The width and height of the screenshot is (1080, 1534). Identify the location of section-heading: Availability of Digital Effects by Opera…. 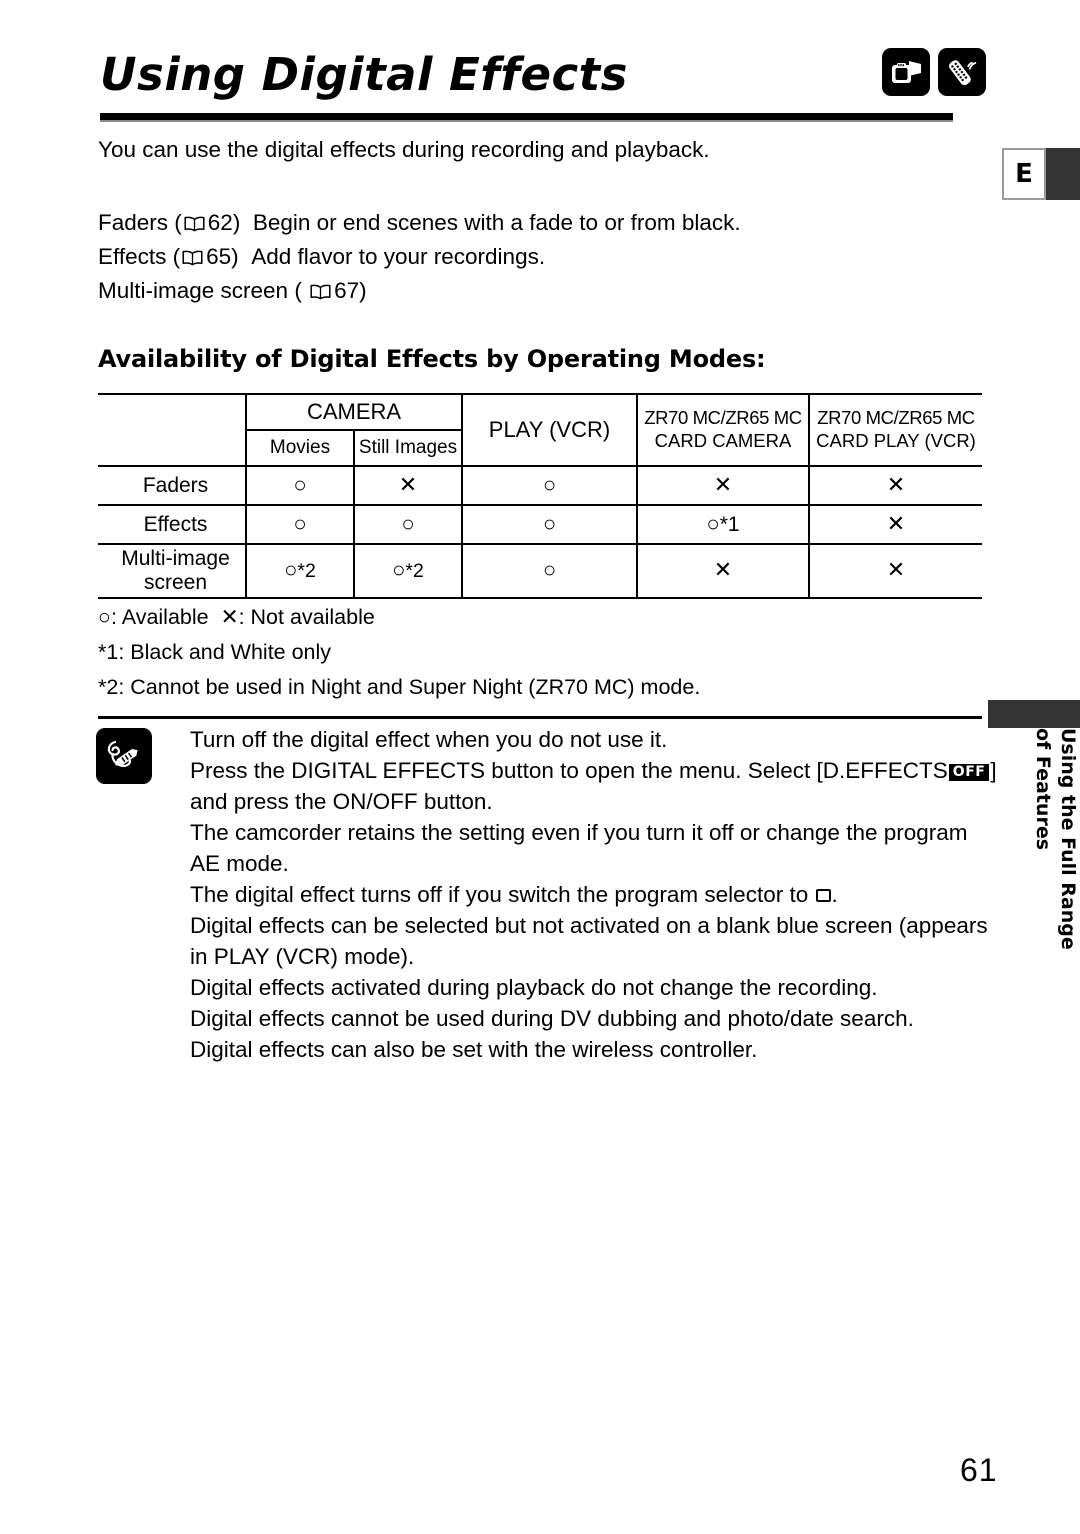
(432, 359).